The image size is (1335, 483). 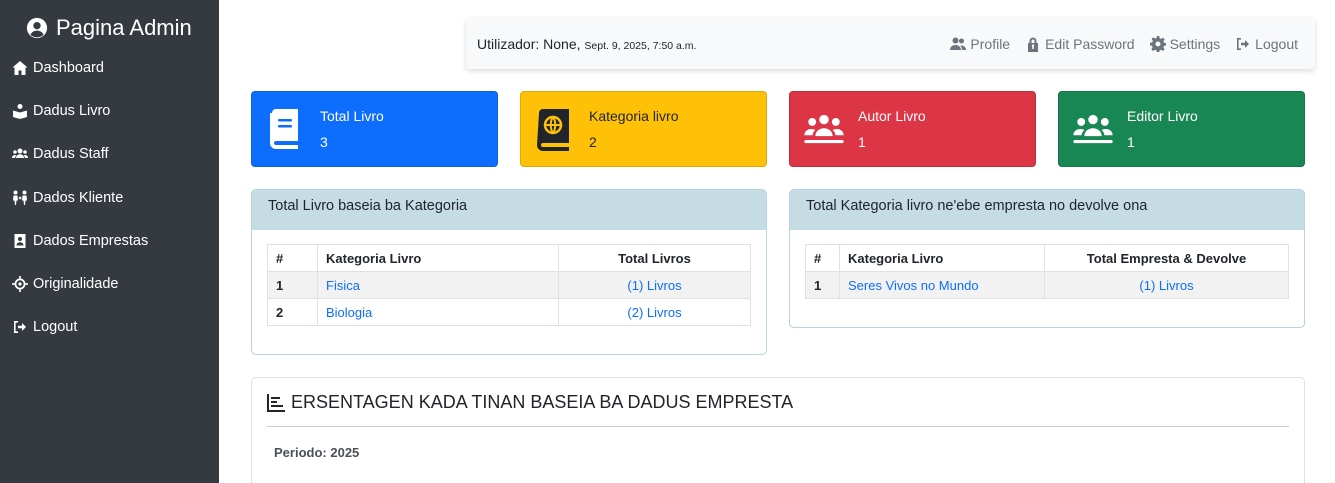 What do you see at coordinates (643, 129) in the screenshot?
I see `stat-card-kategoria-livro: Kategoria livro 2` at bounding box center [643, 129].